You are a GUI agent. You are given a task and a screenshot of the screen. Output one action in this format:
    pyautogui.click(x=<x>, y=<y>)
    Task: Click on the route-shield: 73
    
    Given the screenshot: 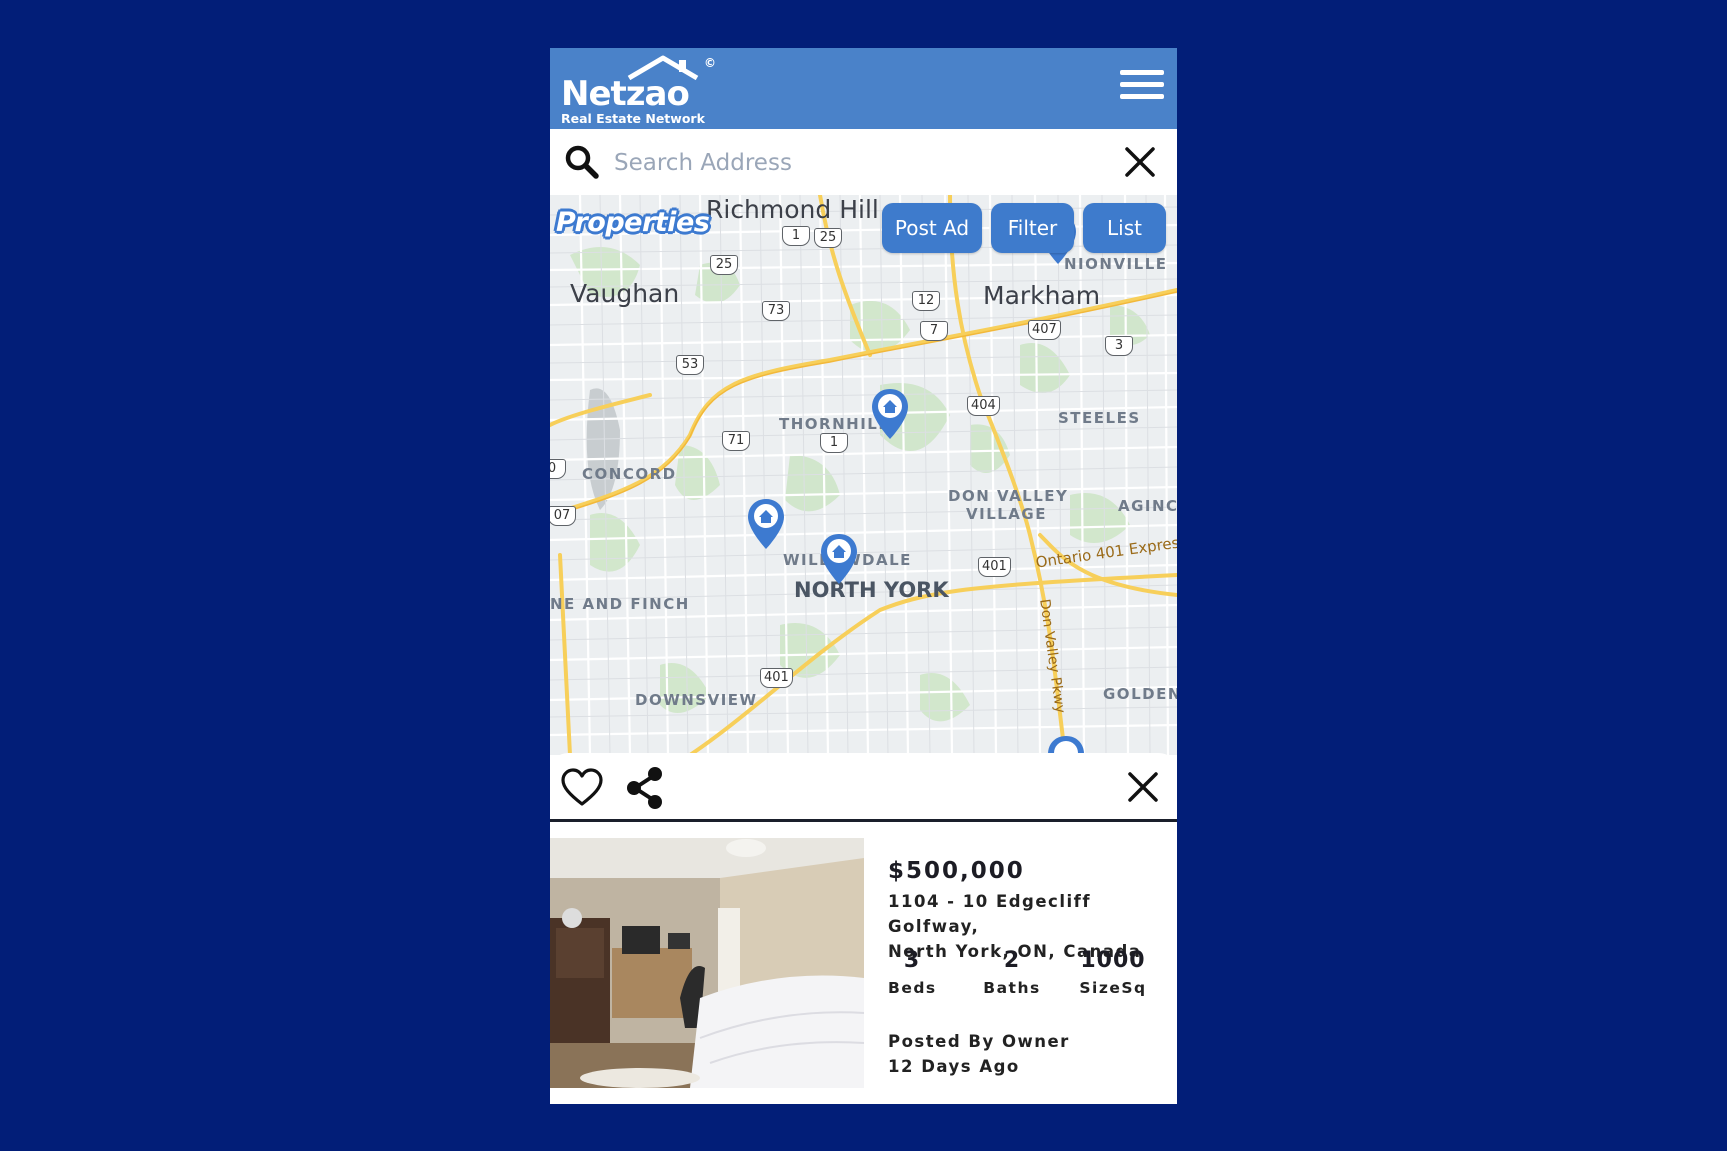 What is the action you would take?
    pyautogui.click(x=776, y=311)
    